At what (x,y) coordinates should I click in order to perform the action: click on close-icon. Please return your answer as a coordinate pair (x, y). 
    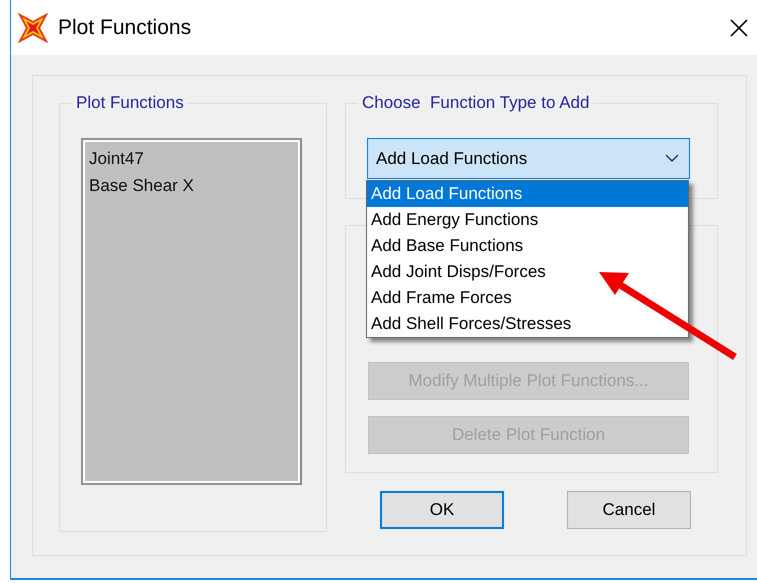
    Looking at the image, I should click on (739, 28).